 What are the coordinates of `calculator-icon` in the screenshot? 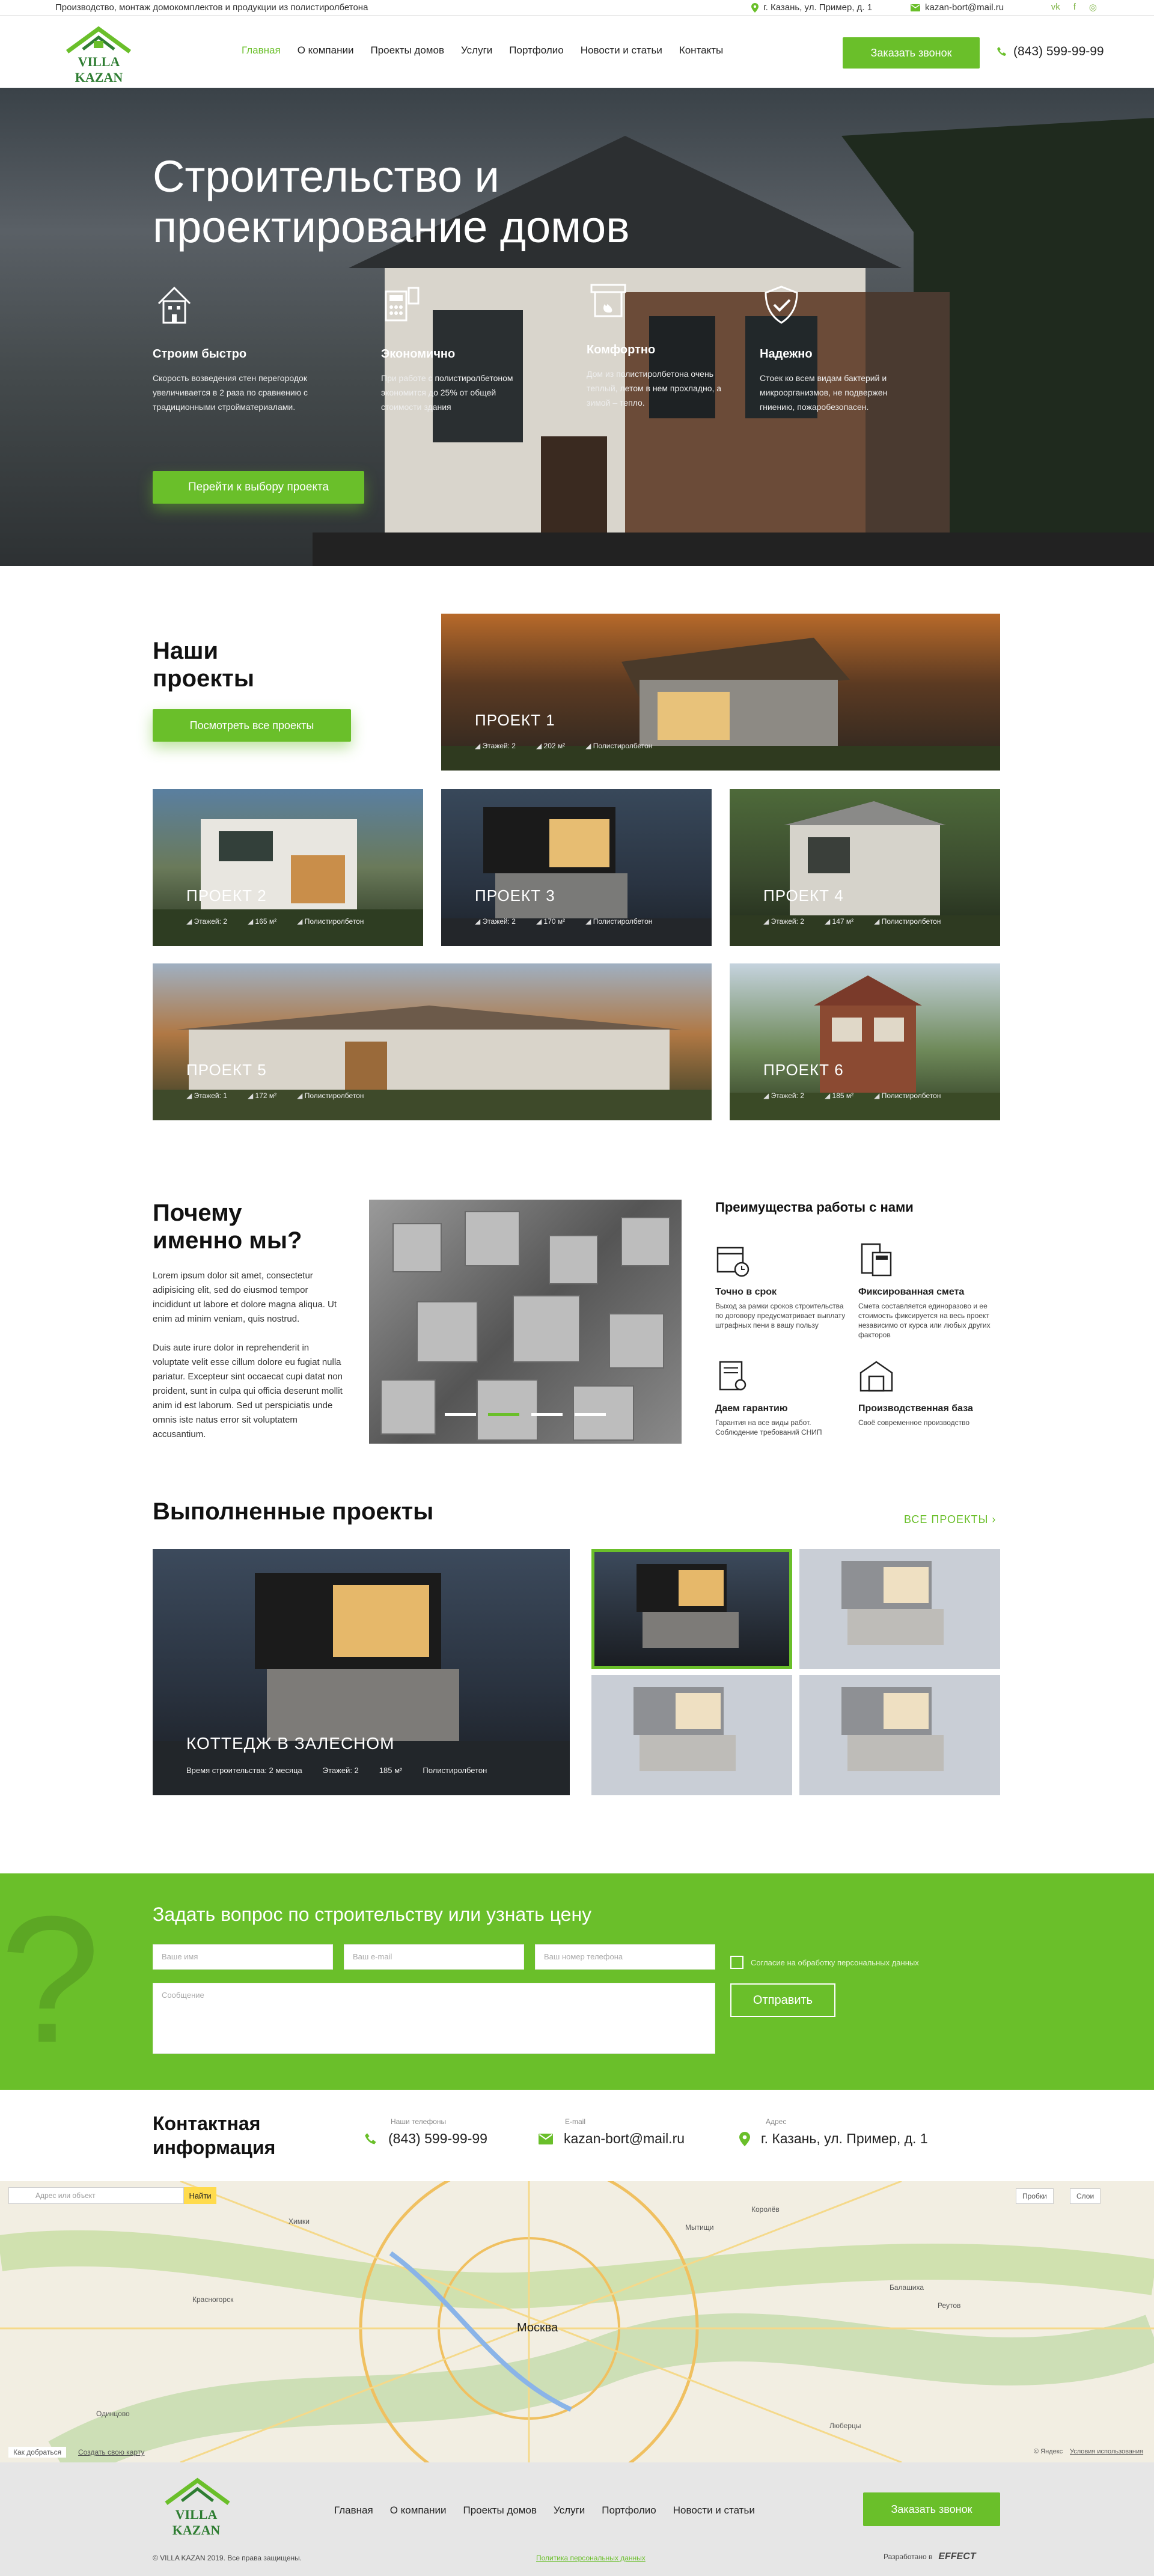 It's located at (402, 304).